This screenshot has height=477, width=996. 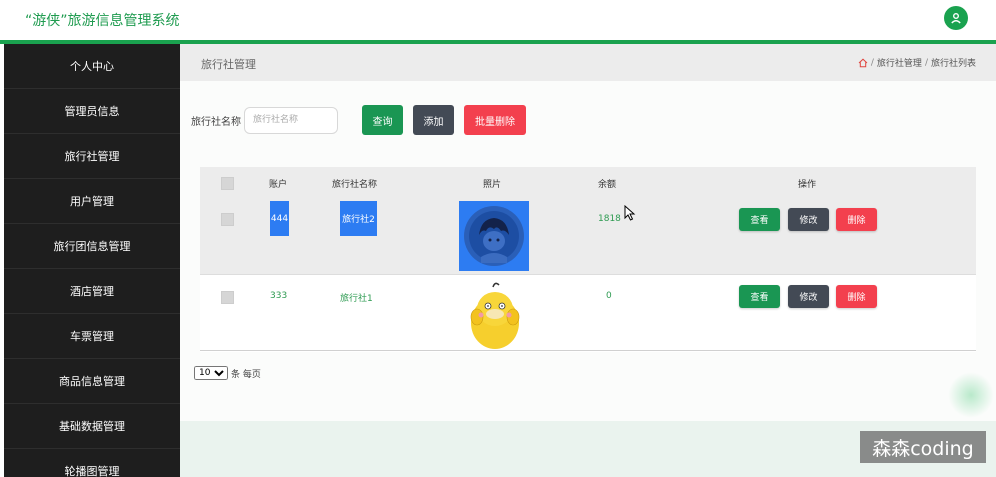 I want to click on content-header: 旅行社管理 / 旅行社管理 / 旅行社列表, so click(x=588, y=62).